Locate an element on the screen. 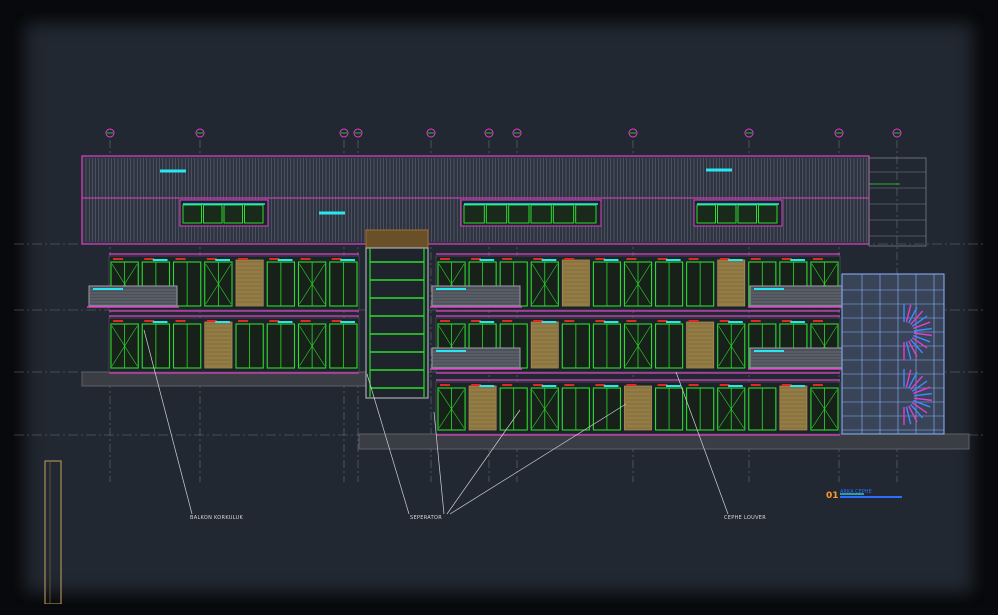 This screenshot has height=615, width=998. annotation-balcony: BALKON KORKULUK is located at coordinates (217, 518).